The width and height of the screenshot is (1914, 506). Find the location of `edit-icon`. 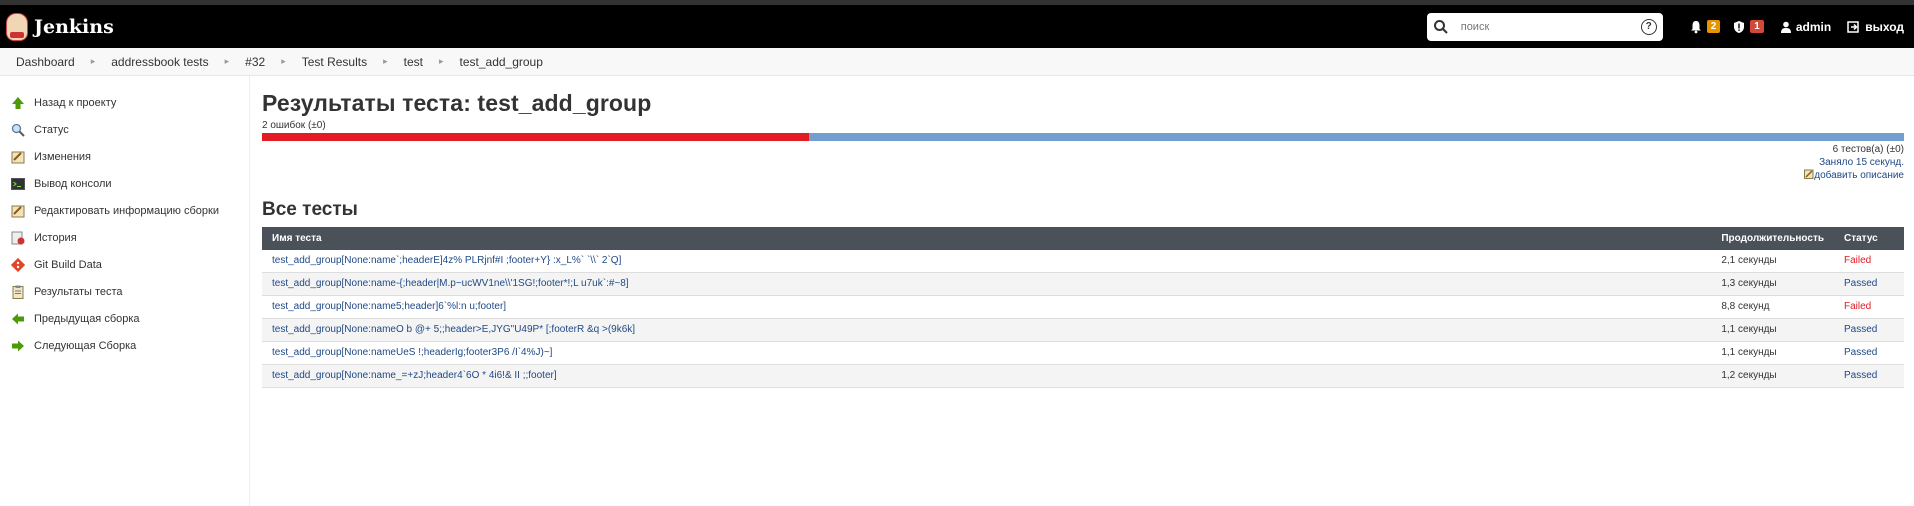

edit-icon is located at coordinates (1809, 174).